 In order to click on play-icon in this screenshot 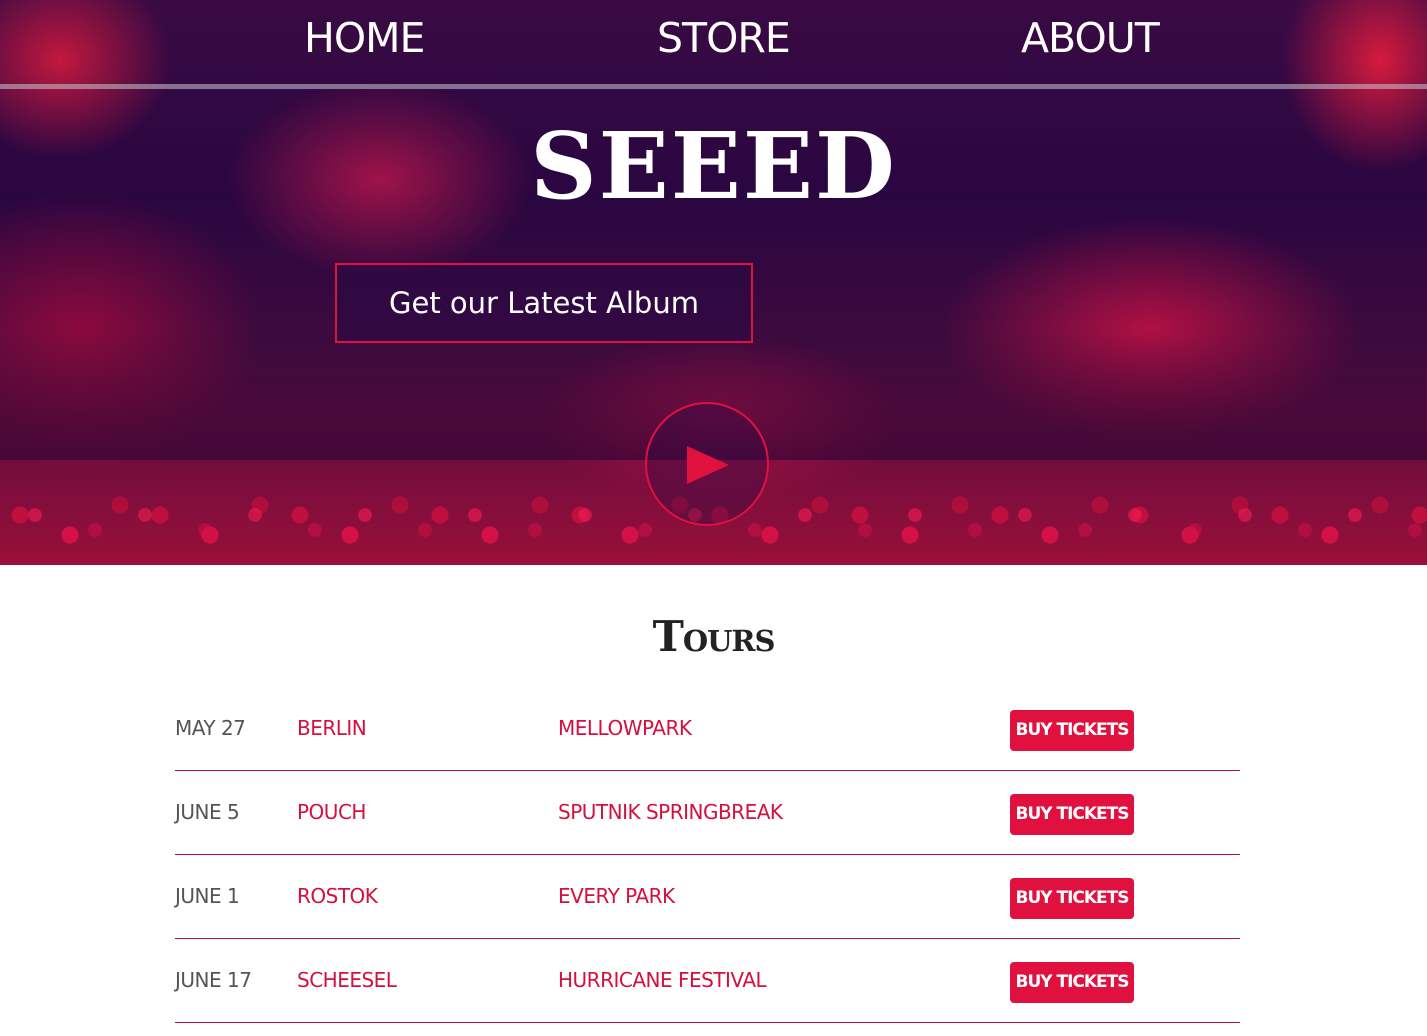, I will do `click(708, 465)`.